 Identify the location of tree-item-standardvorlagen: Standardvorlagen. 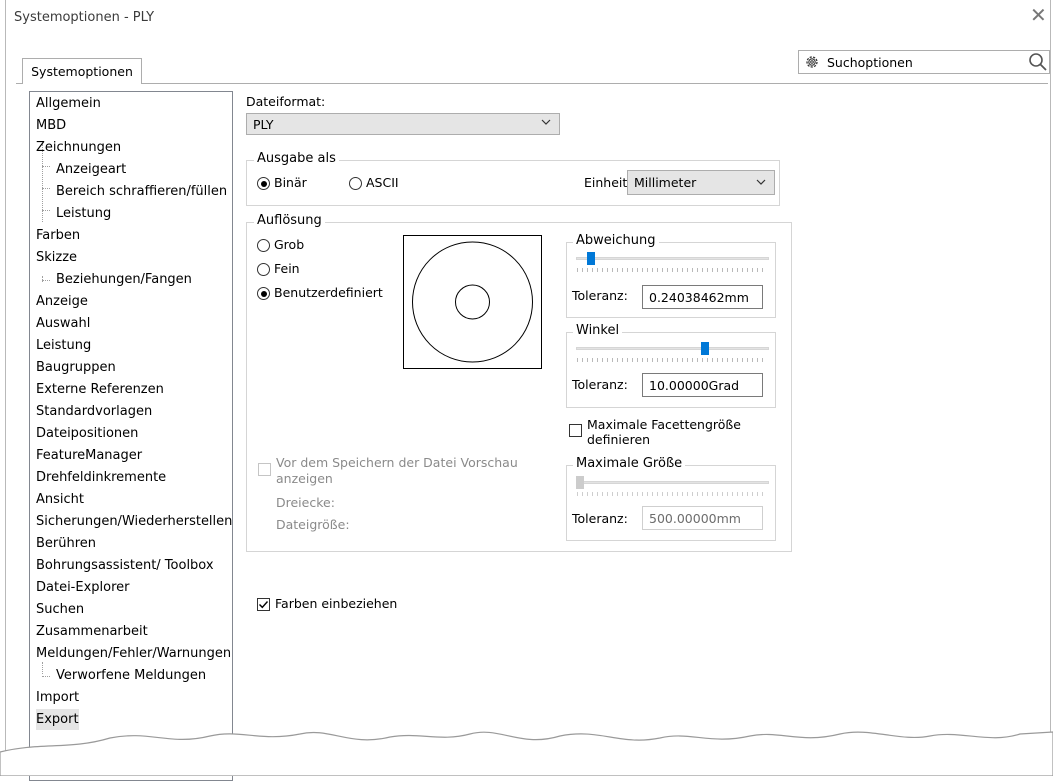
(94, 411).